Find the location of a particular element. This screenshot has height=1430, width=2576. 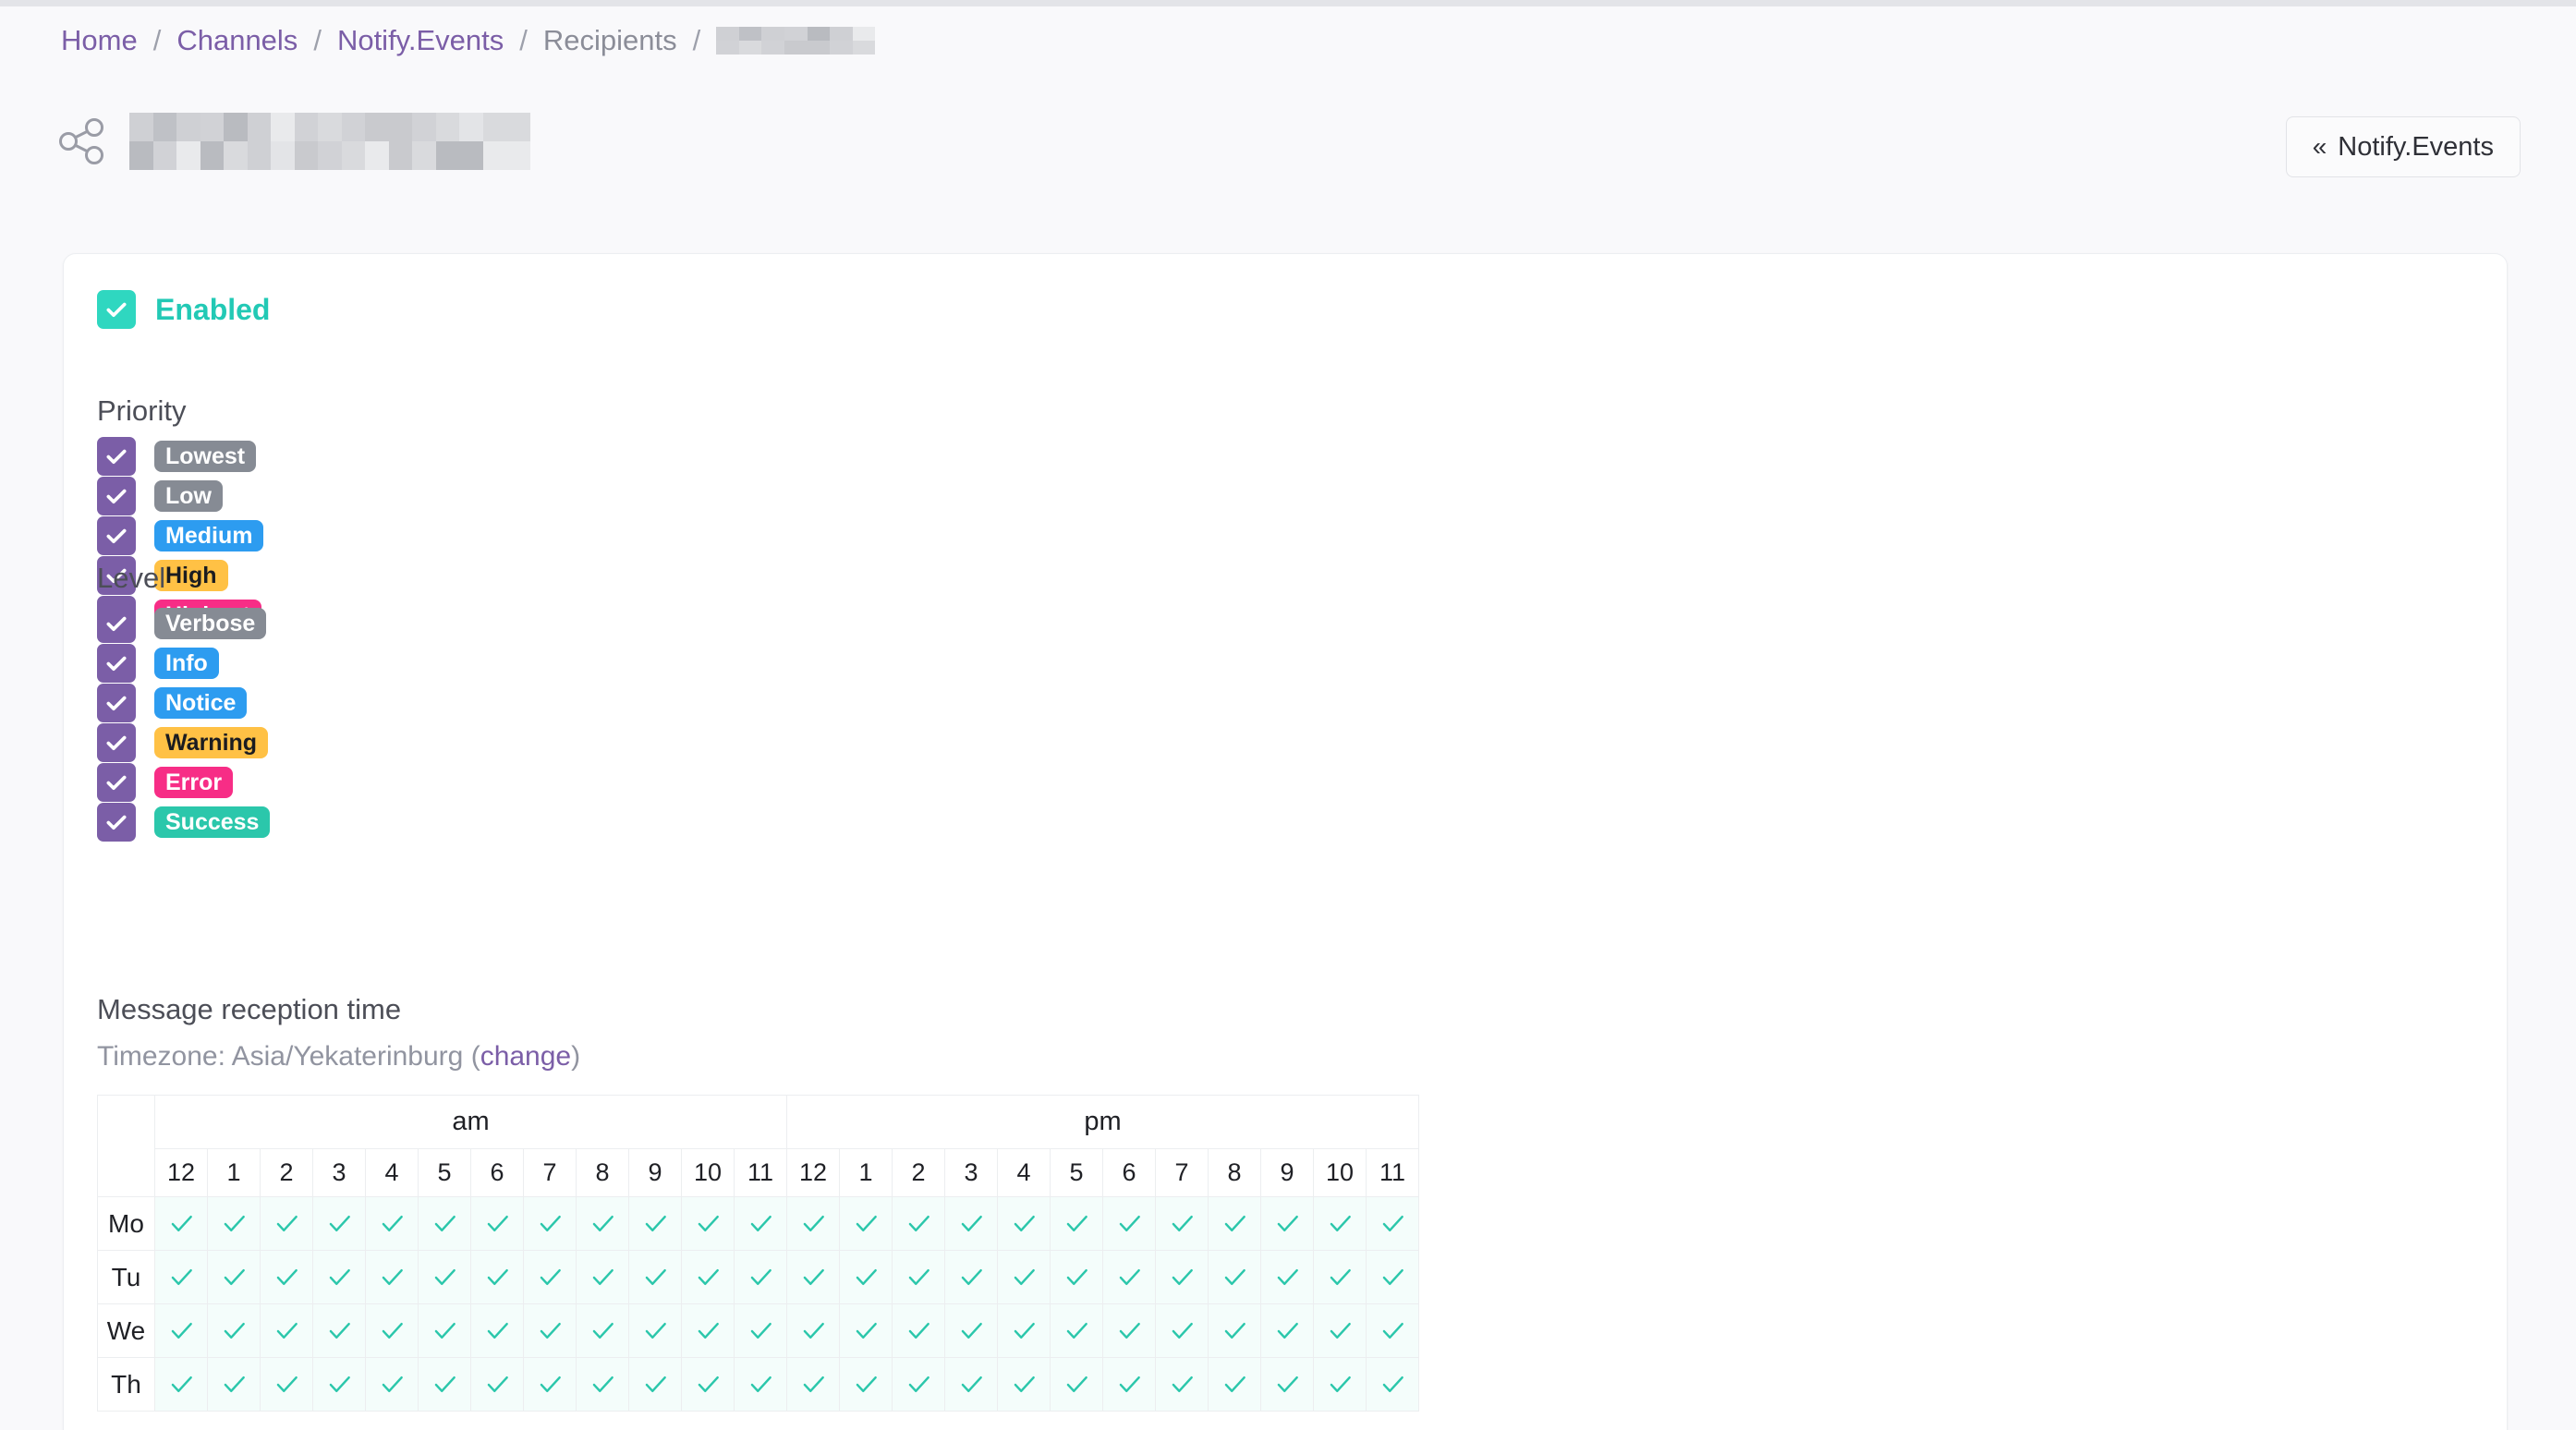

schedule-hour-header: 9 is located at coordinates (1287, 1172).